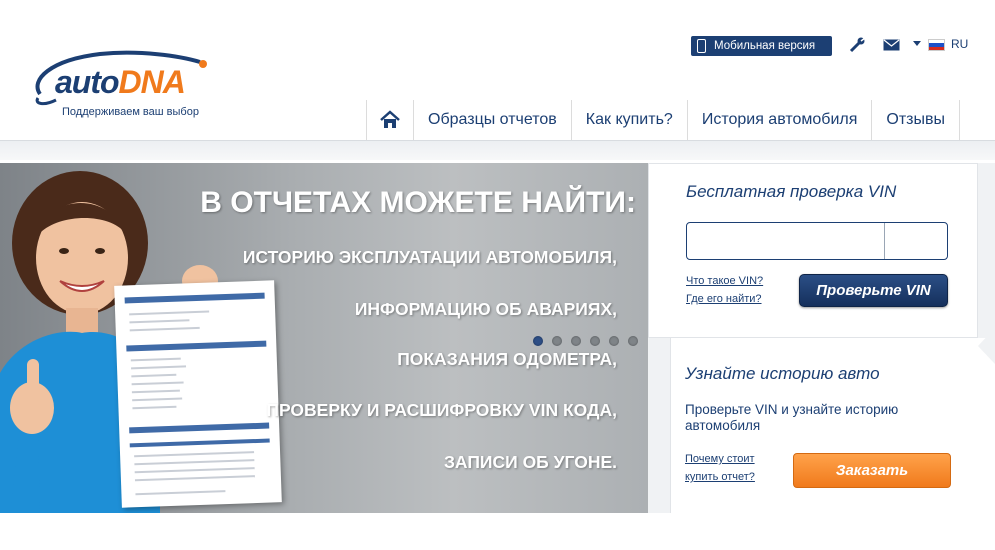 This screenshot has width=995, height=550. Describe the element at coordinates (917, 43) in the screenshot. I see `chevron-down-icon` at that location.